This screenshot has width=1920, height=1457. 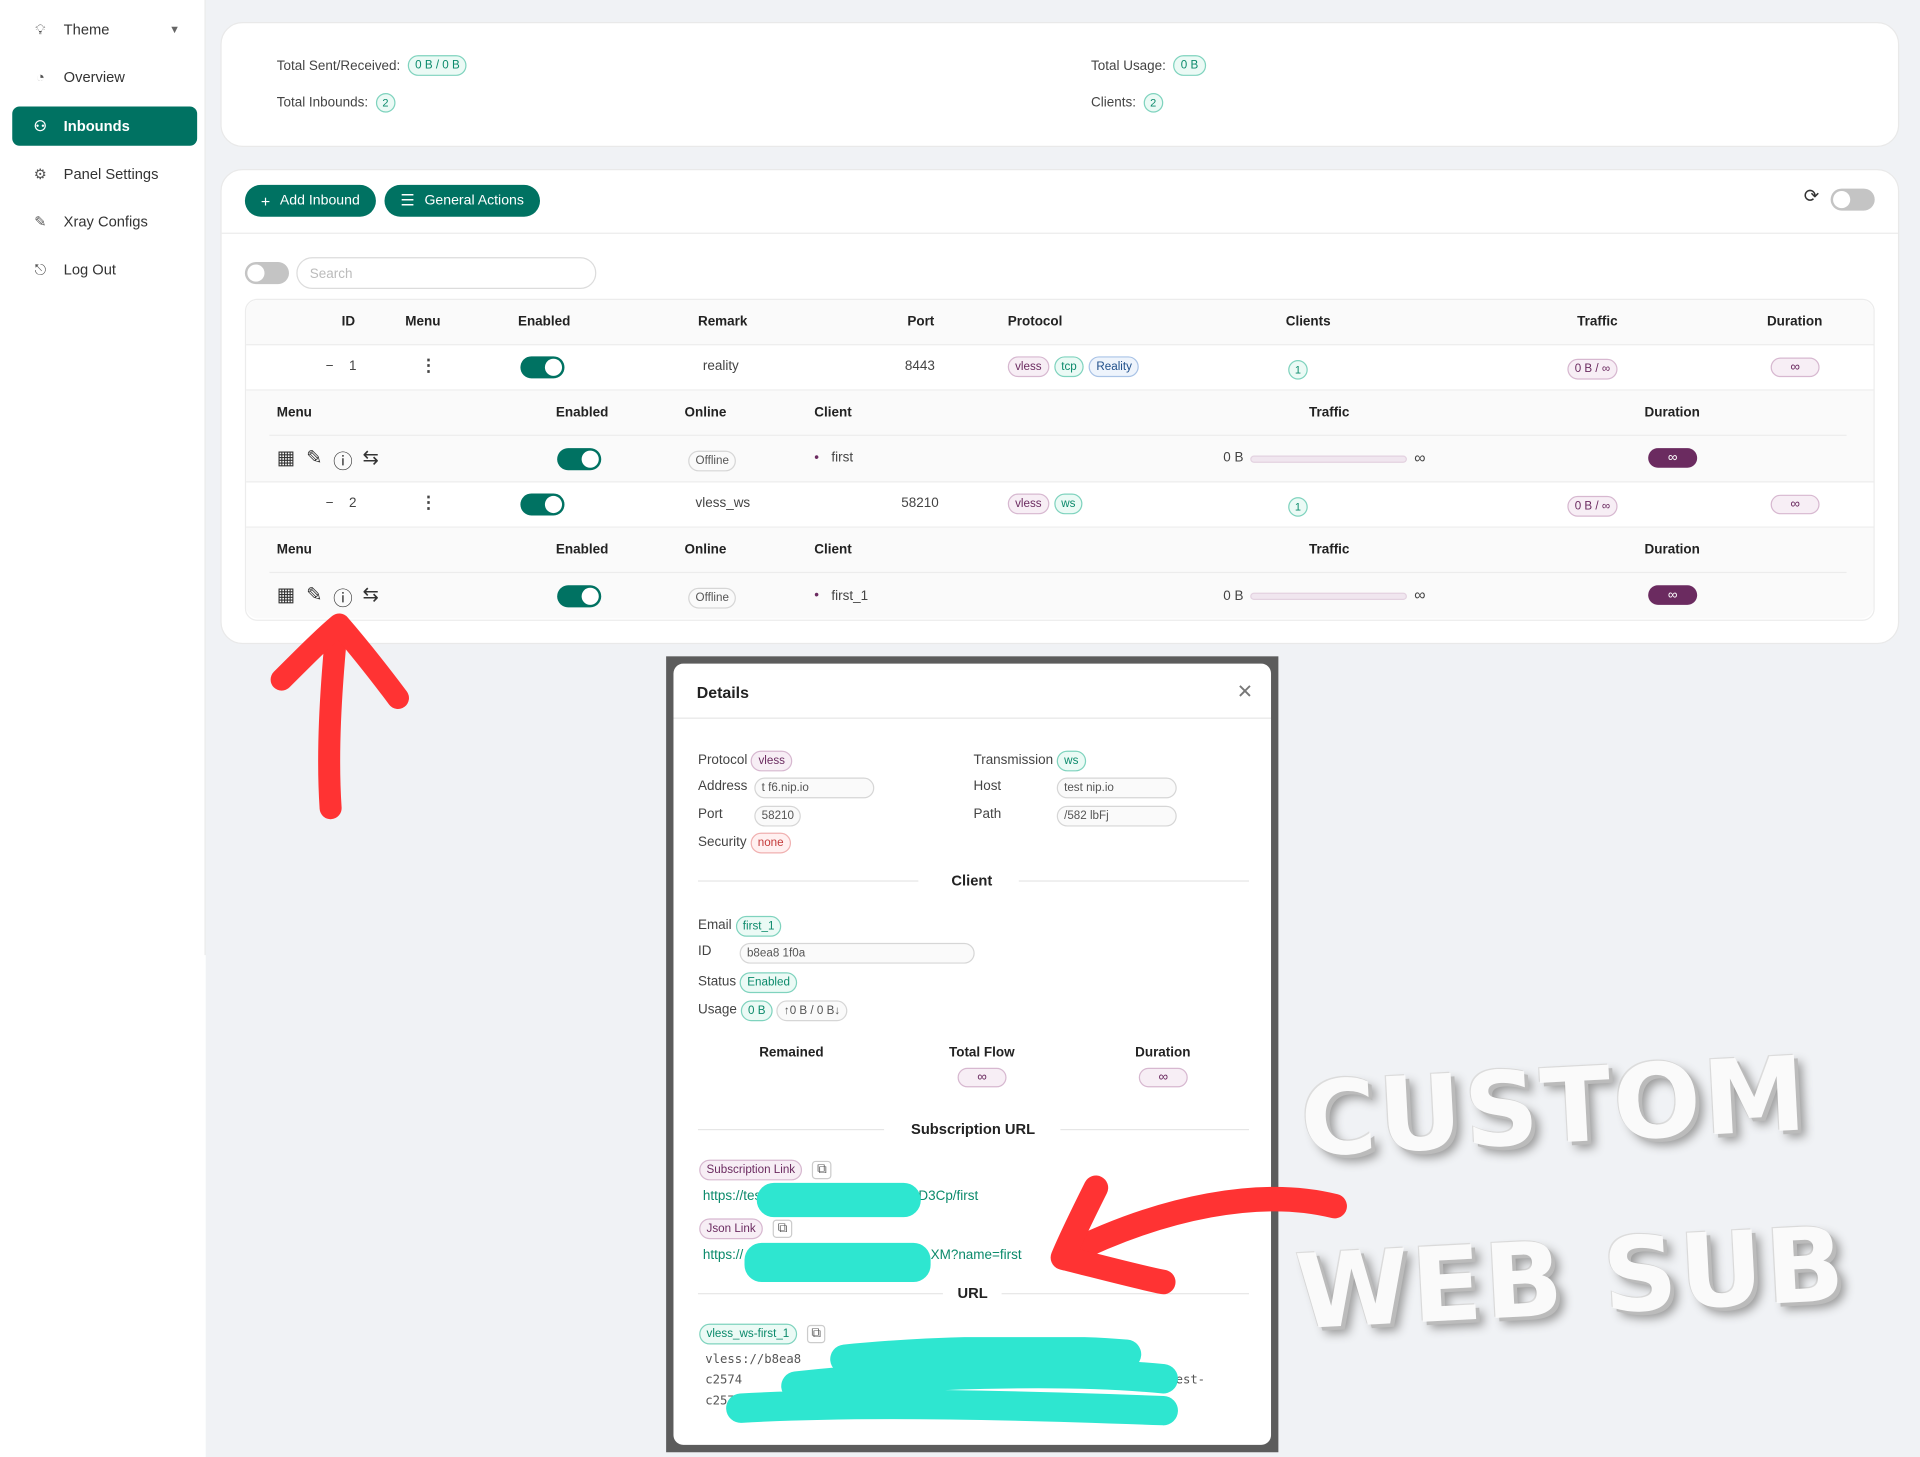 What do you see at coordinates (294, 413) in the screenshot?
I see `client-header-menu: Menu` at bounding box center [294, 413].